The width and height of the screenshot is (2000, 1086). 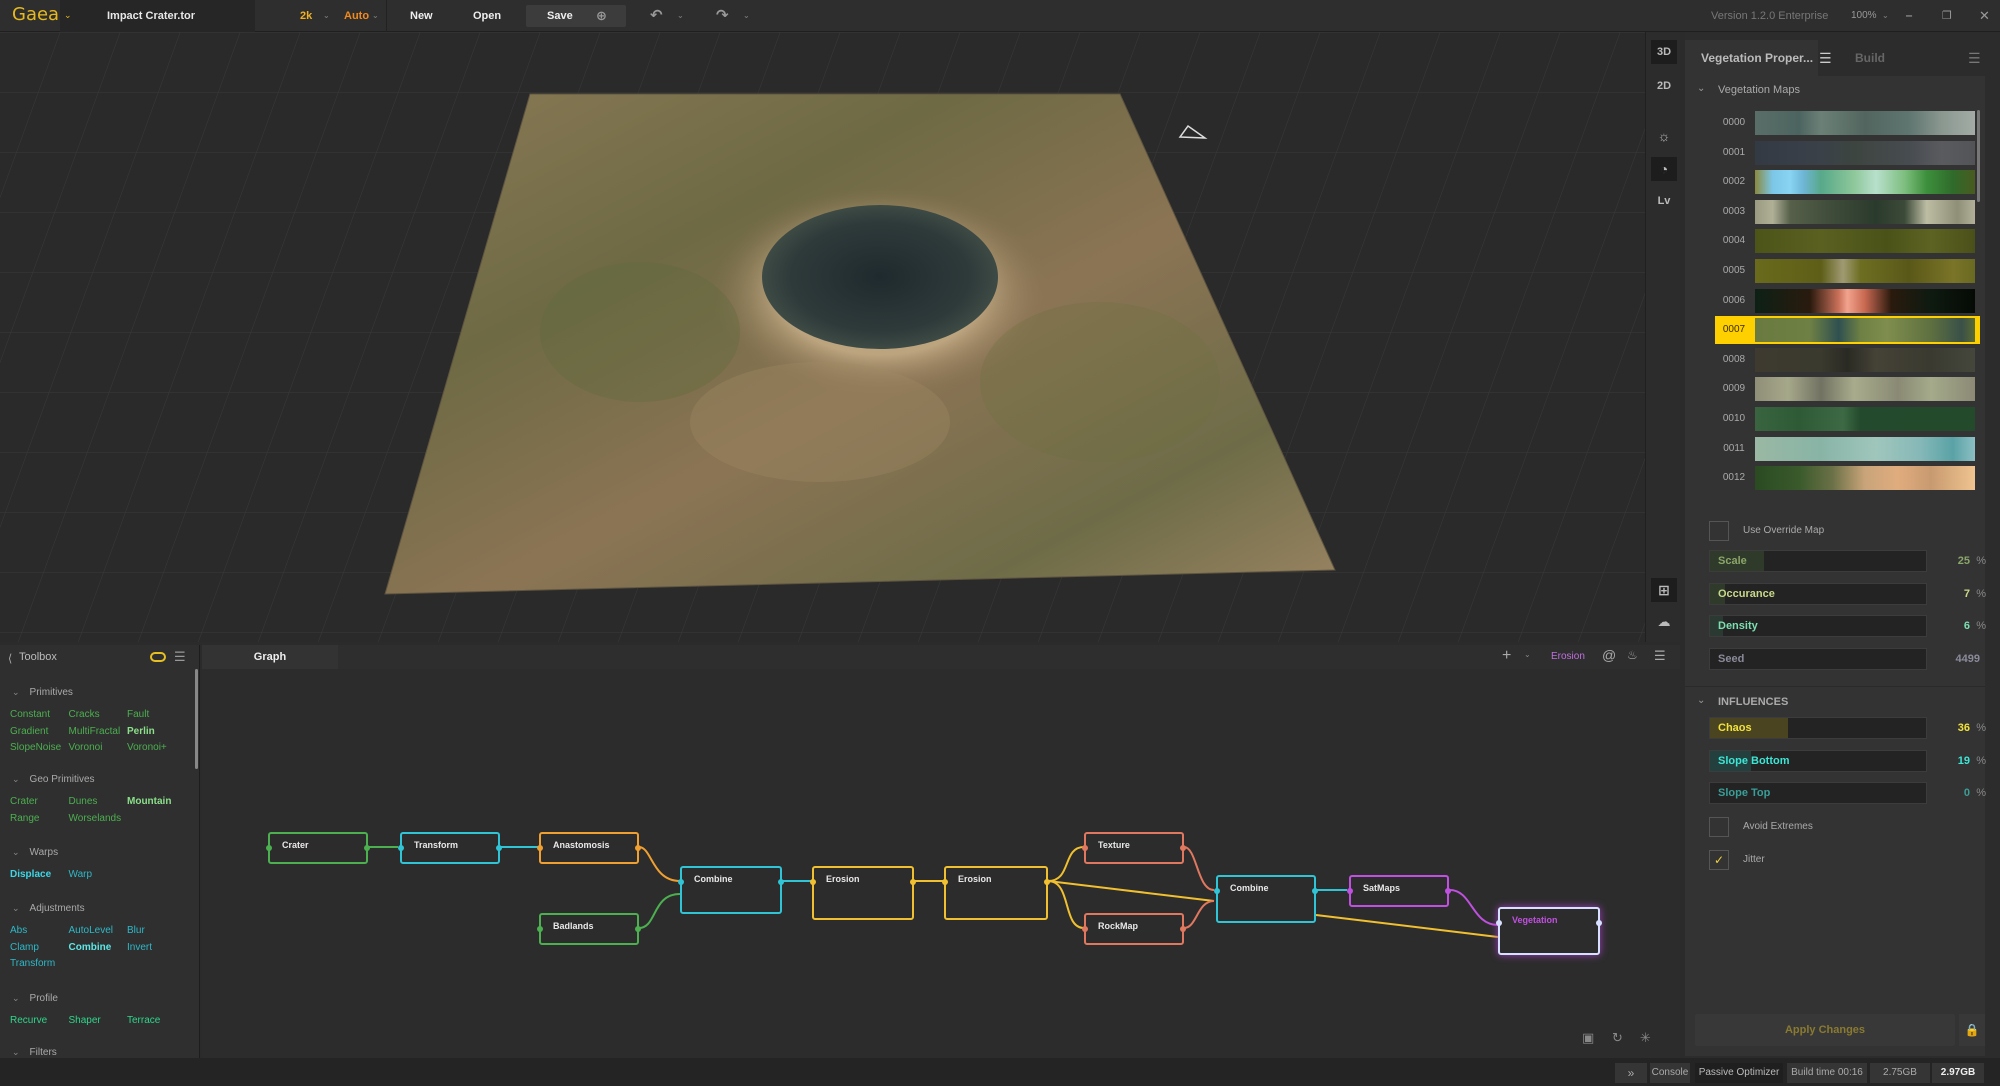 I want to click on toolbox-node-constant: Constant, so click(x=30, y=714).